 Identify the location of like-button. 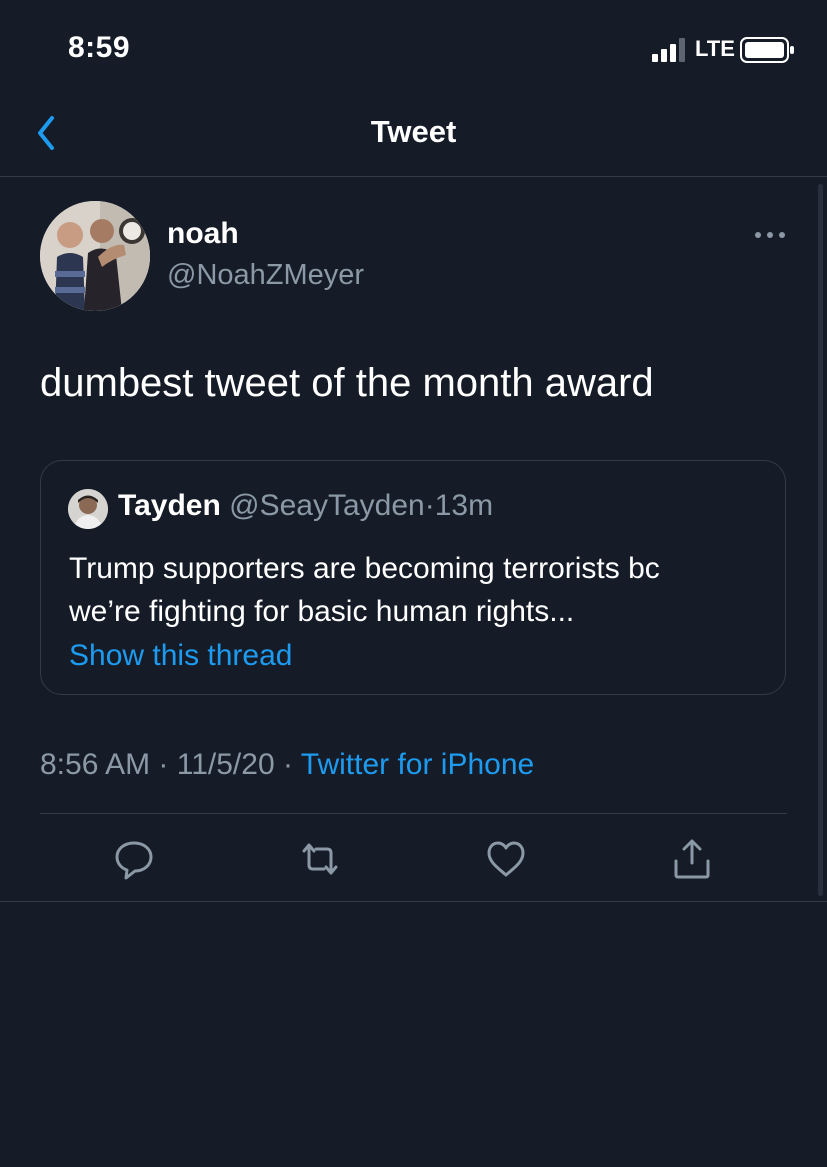
(506, 859).